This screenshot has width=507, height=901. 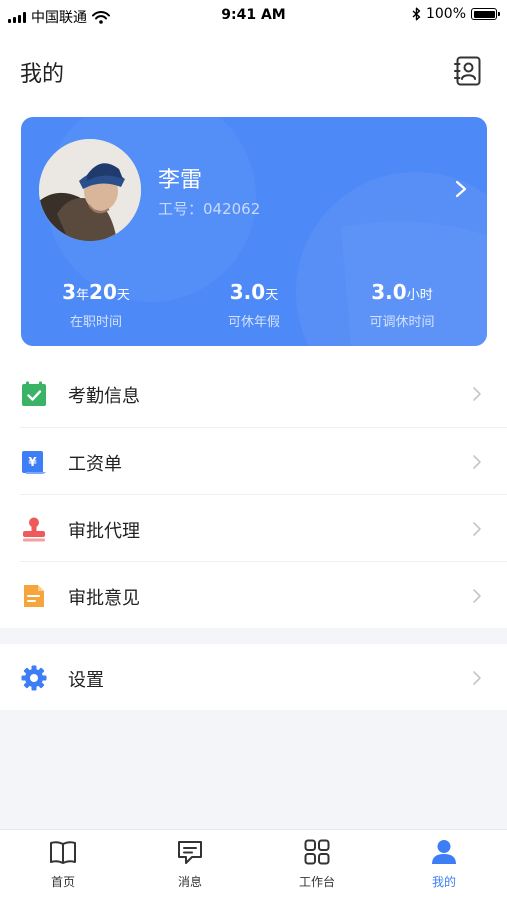 I want to click on tab-home-label: 首页, so click(x=62, y=882).